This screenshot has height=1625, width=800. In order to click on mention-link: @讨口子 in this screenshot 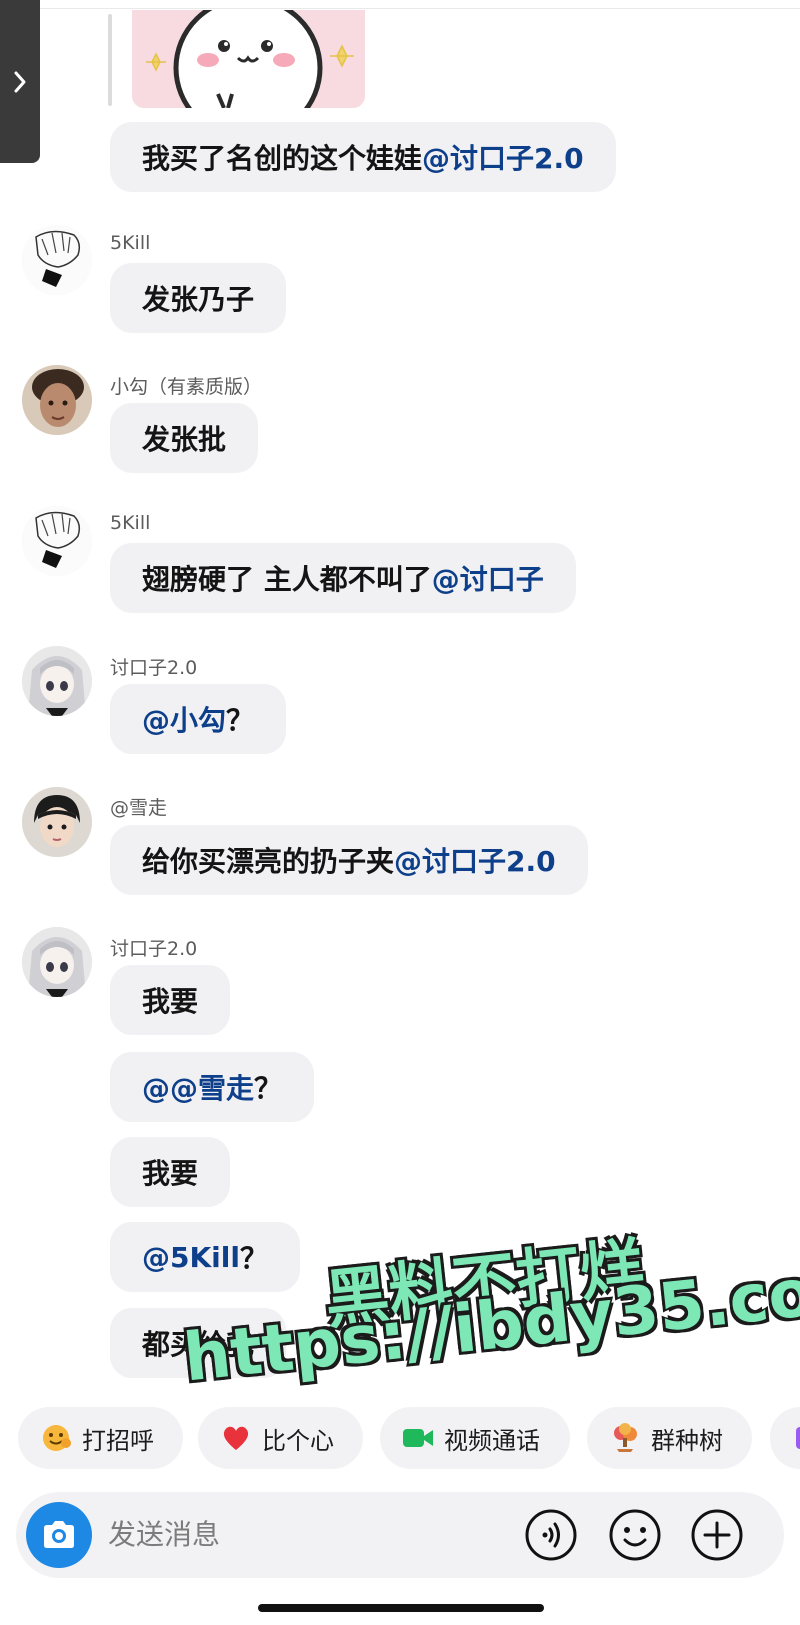, I will do `click(488, 578)`.